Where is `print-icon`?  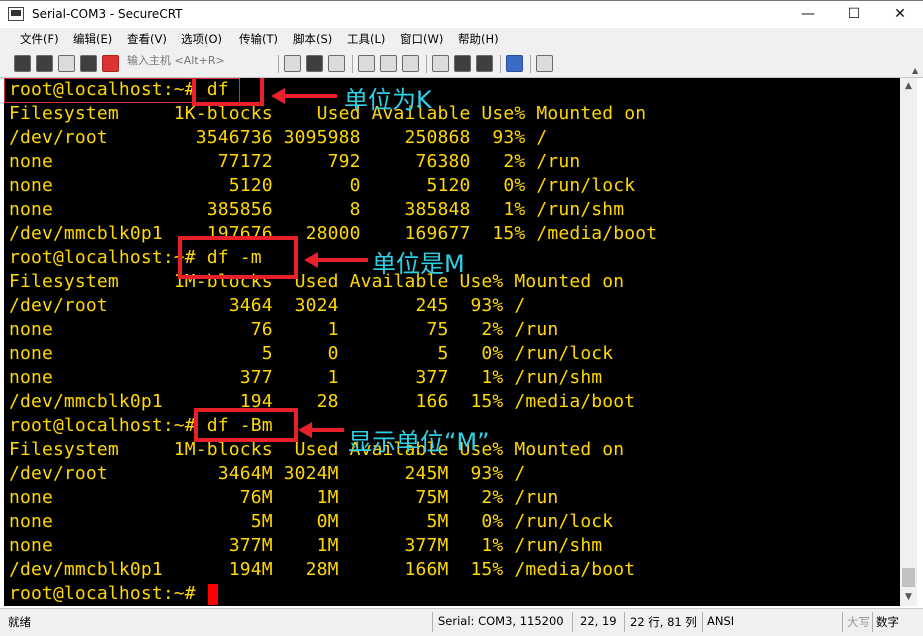 print-icon is located at coordinates (410, 63).